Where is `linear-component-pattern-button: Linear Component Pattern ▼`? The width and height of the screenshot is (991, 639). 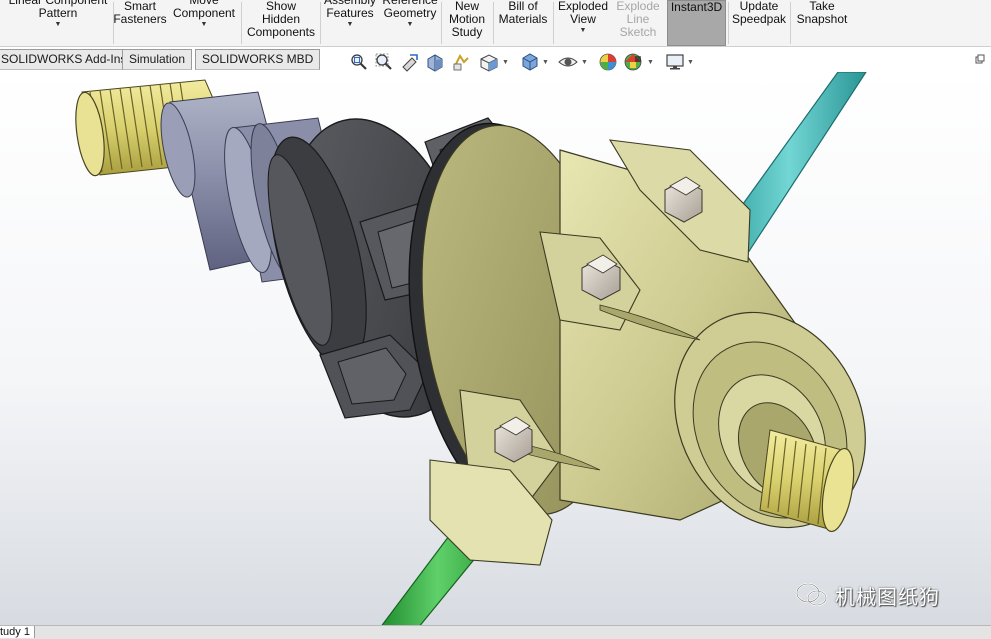 linear-component-pattern-button: Linear Component Pattern ▼ is located at coordinates (58, 20).